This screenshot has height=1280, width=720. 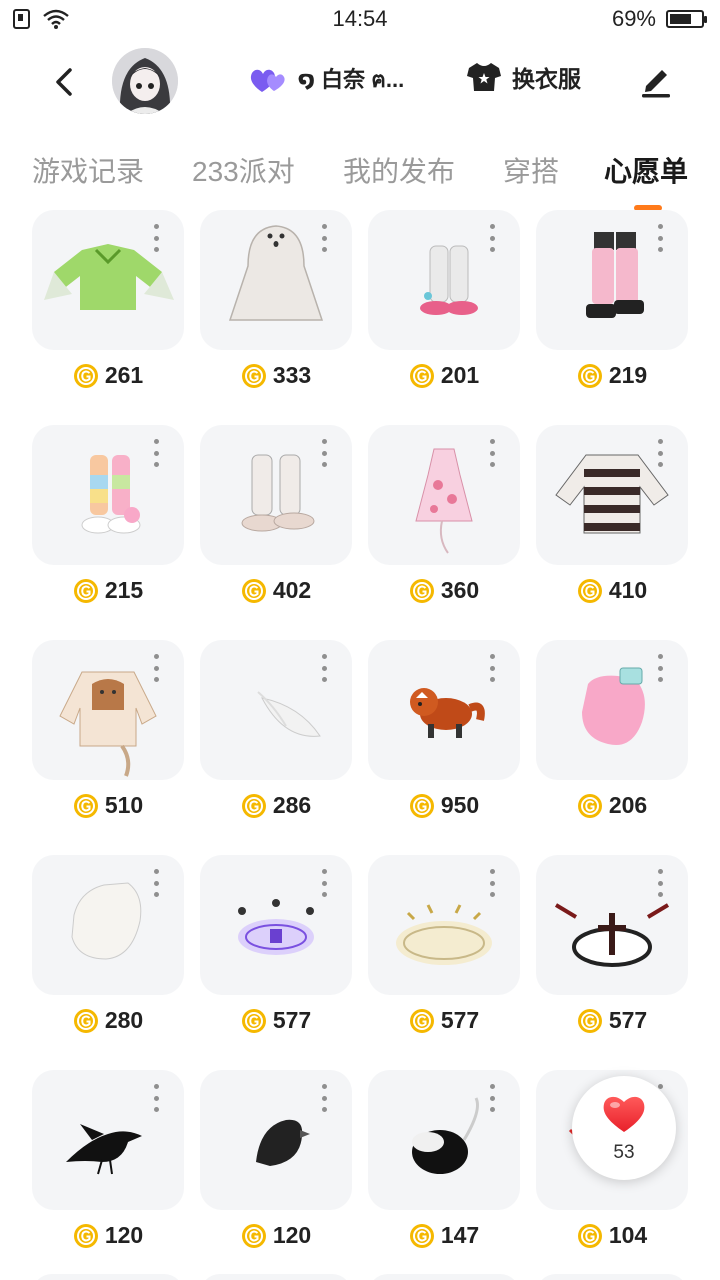 What do you see at coordinates (292, 375) in the screenshot?
I see `item-price: 333` at bounding box center [292, 375].